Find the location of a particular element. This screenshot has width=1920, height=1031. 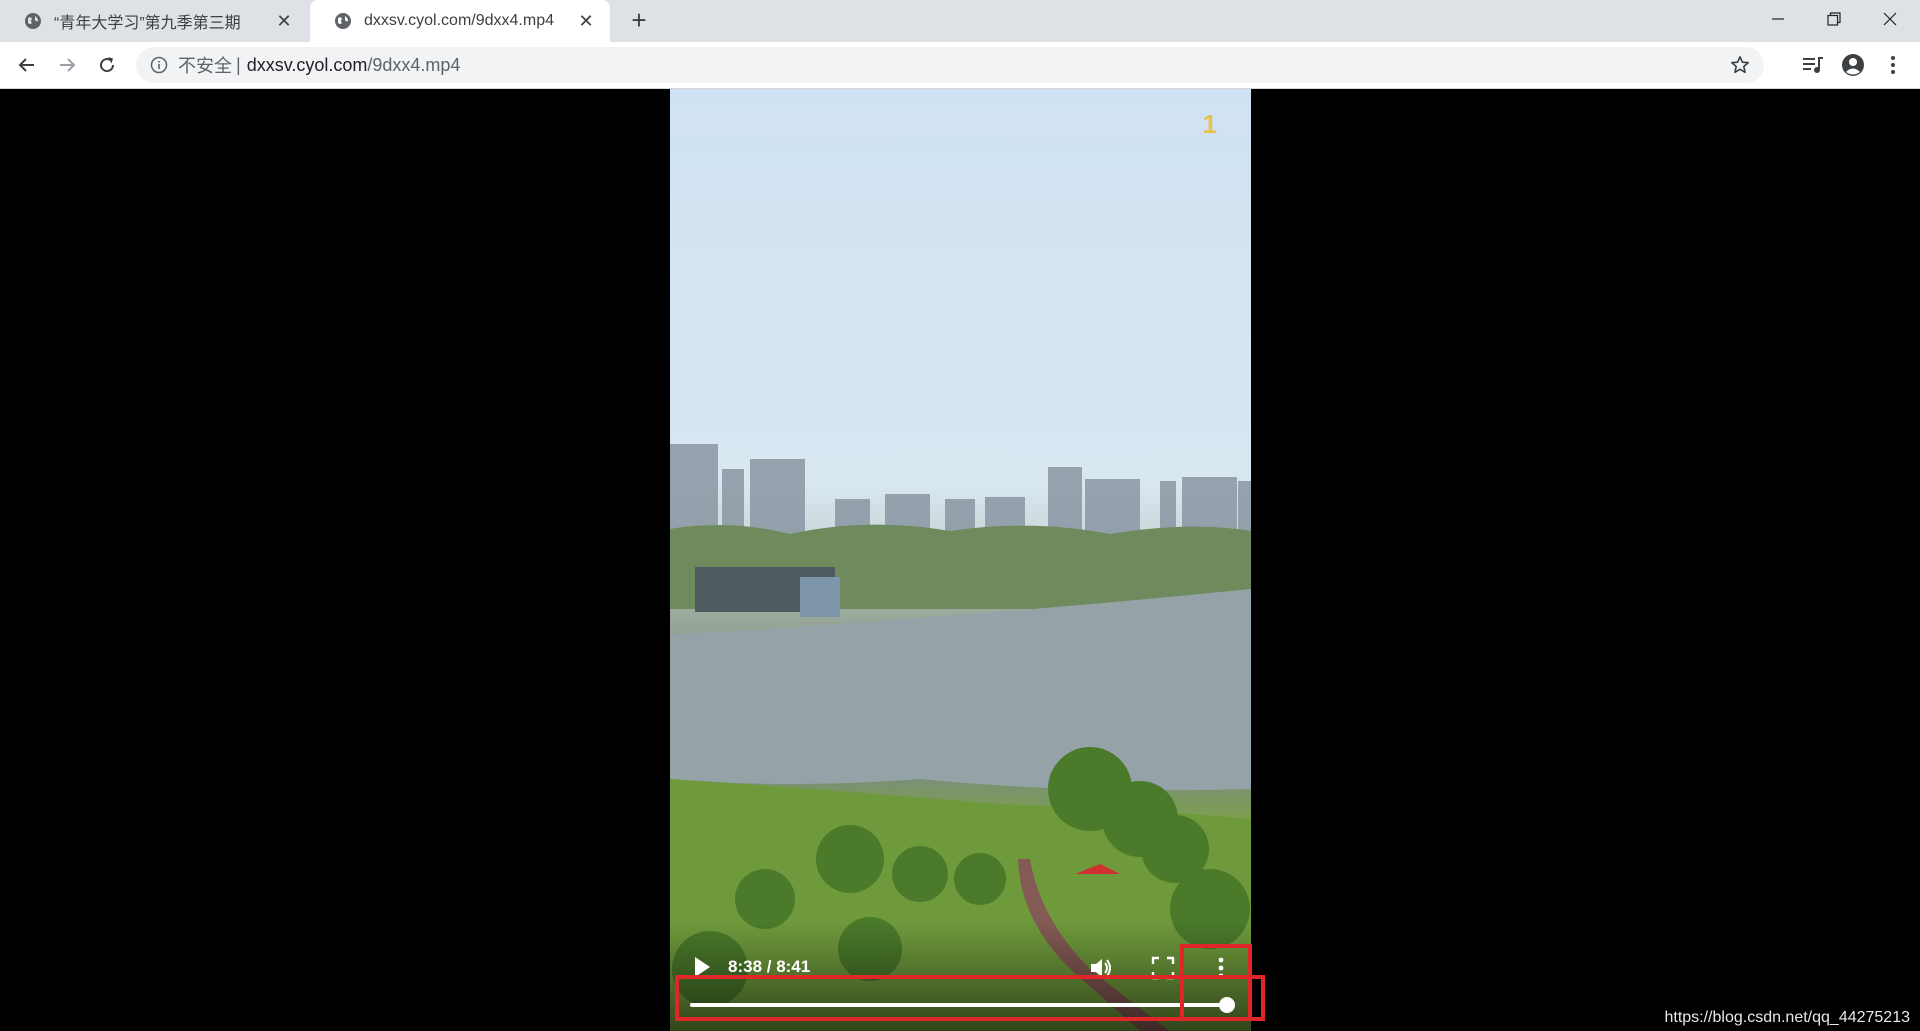

tab-qingnian-daxuexi: “青年大学习”第九季第三期 ✕ is located at coordinates (154, 21).